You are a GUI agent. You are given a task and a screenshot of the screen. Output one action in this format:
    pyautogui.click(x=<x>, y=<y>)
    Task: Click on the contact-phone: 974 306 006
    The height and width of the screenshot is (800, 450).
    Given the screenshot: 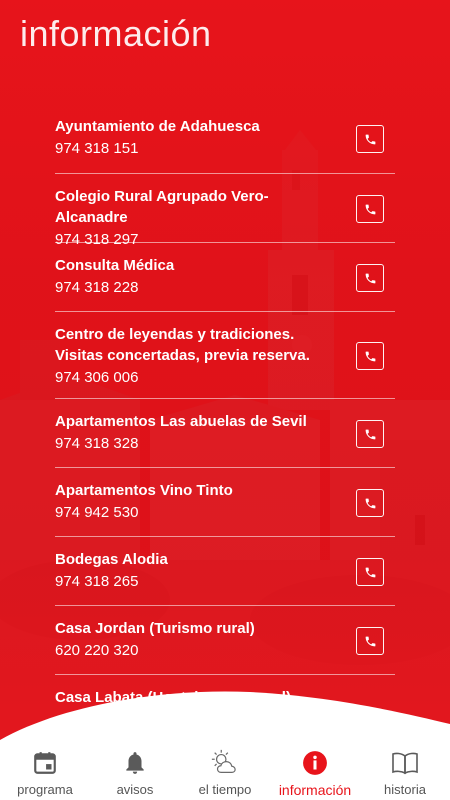 What is the action you would take?
    pyautogui.click(x=97, y=377)
    